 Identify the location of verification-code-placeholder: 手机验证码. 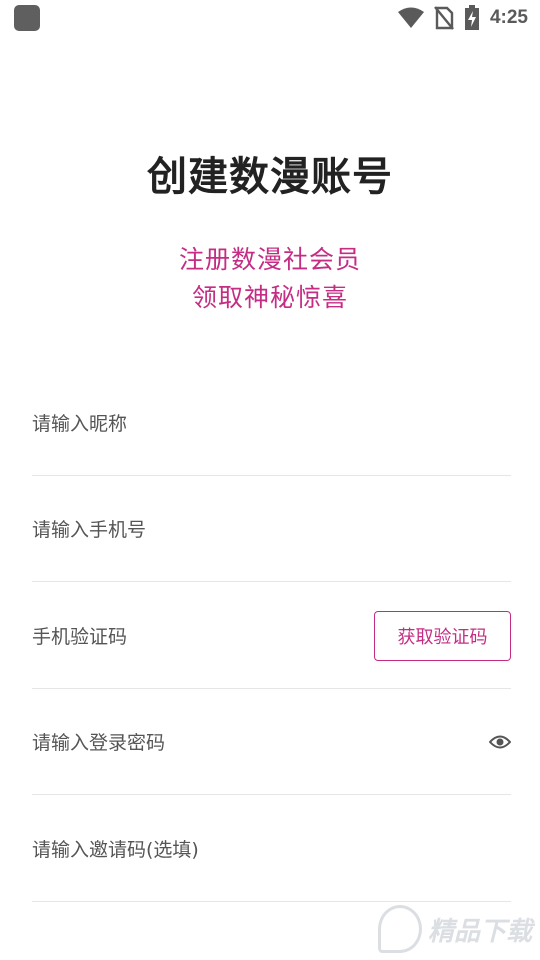
(80, 637).